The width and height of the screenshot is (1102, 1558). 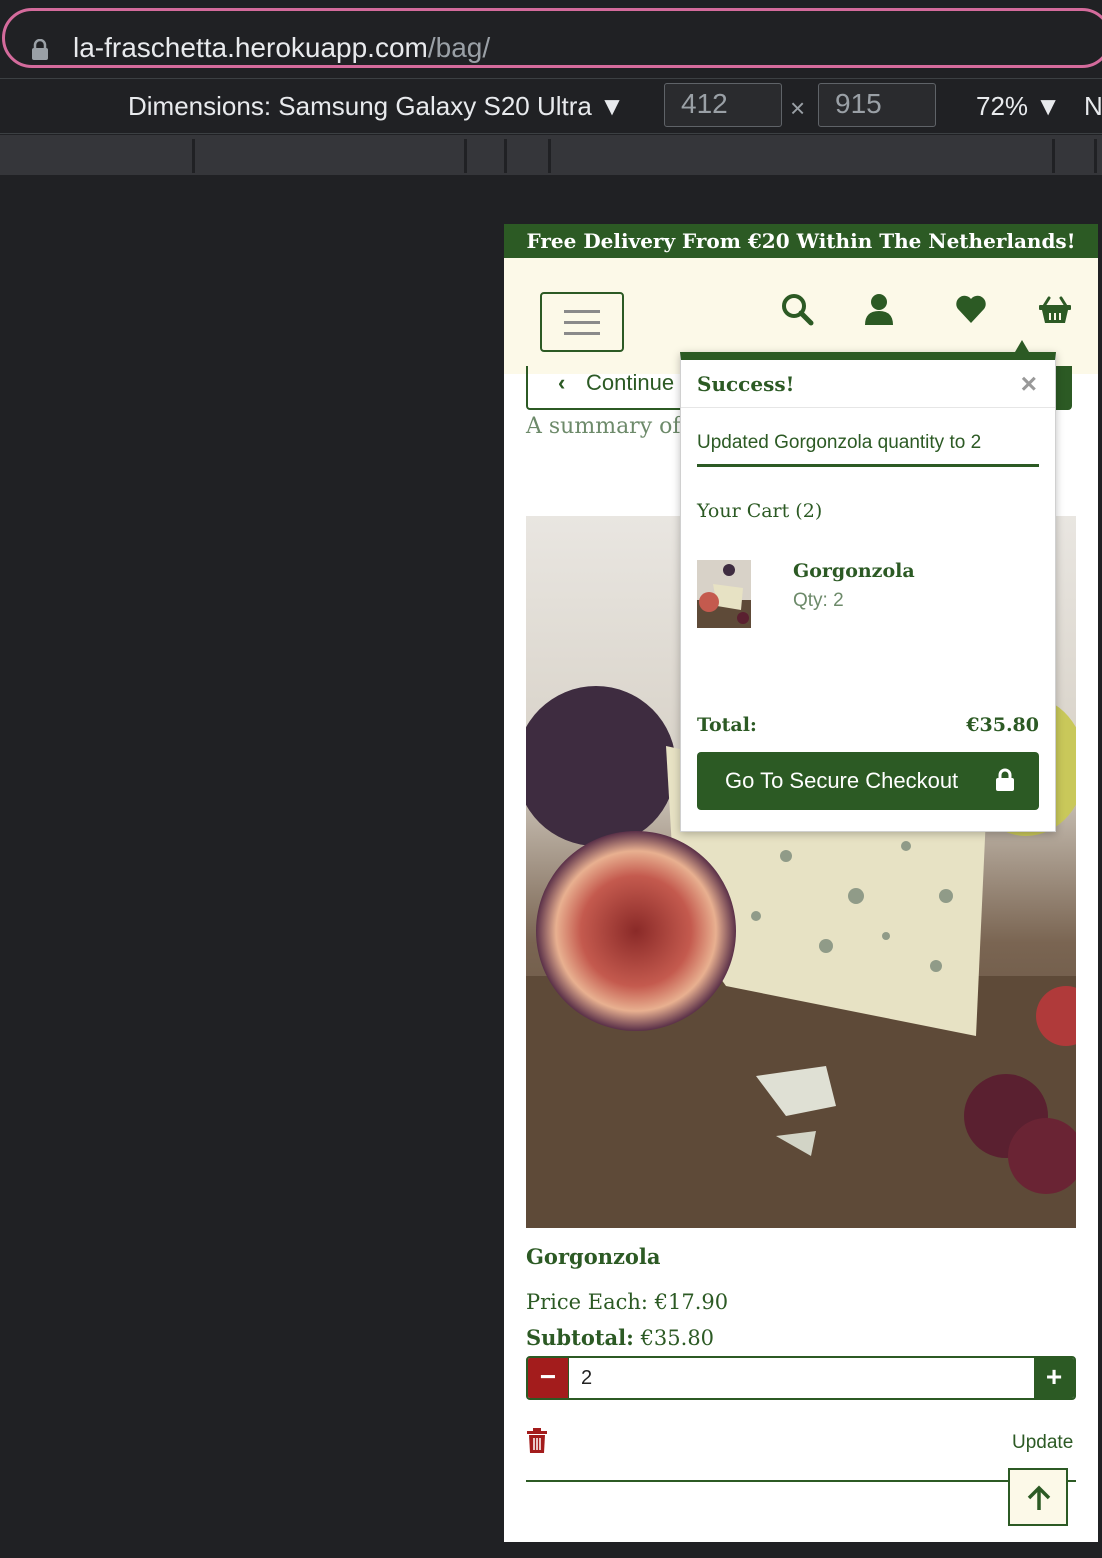 What do you see at coordinates (1022, 346) in the screenshot?
I see `toast-arrow` at bounding box center [1022, 346].